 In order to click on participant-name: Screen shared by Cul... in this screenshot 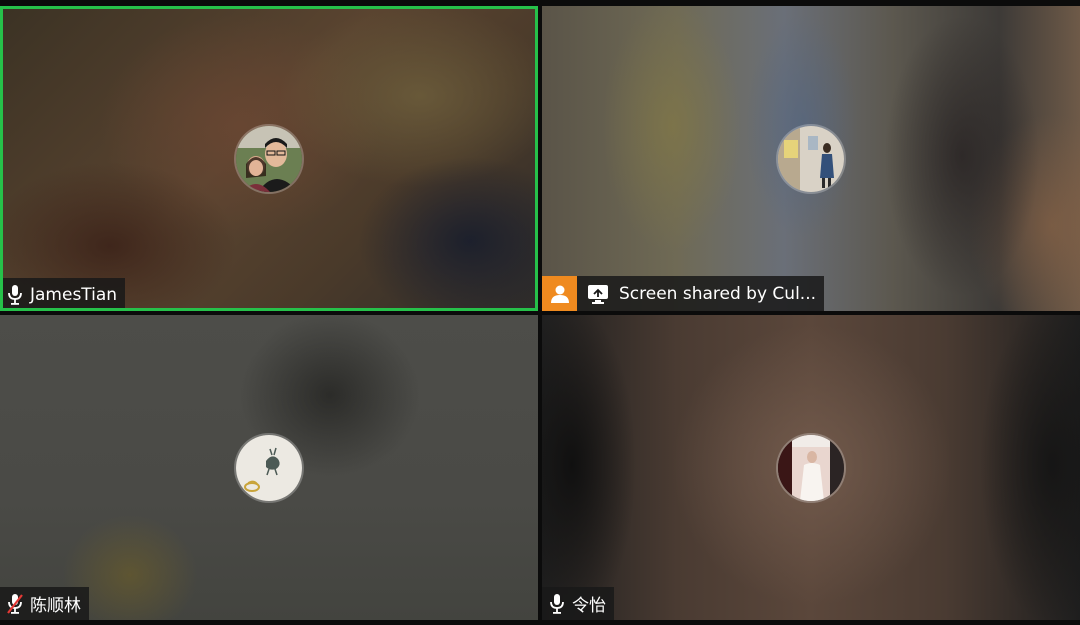, I will do `click(718, 293)`.